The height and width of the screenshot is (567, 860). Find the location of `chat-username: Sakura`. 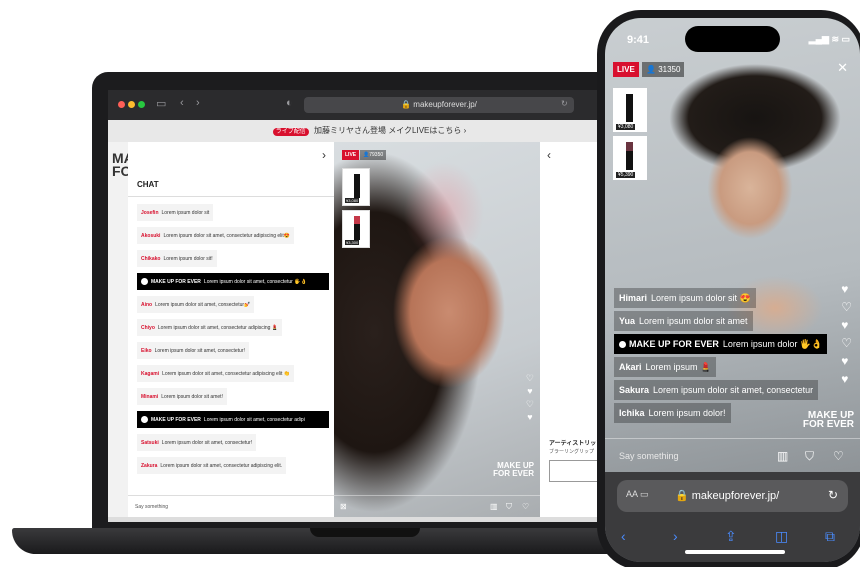

chat-username: Sakura is located at coordinates (634, 390).